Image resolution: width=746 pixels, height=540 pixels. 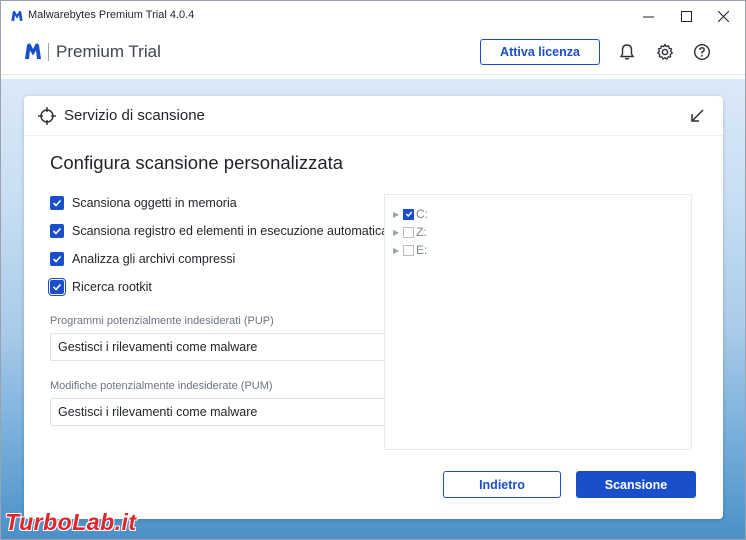 I want to click on drive-item-z: ▶ Z:, so click(x=410, y=232).